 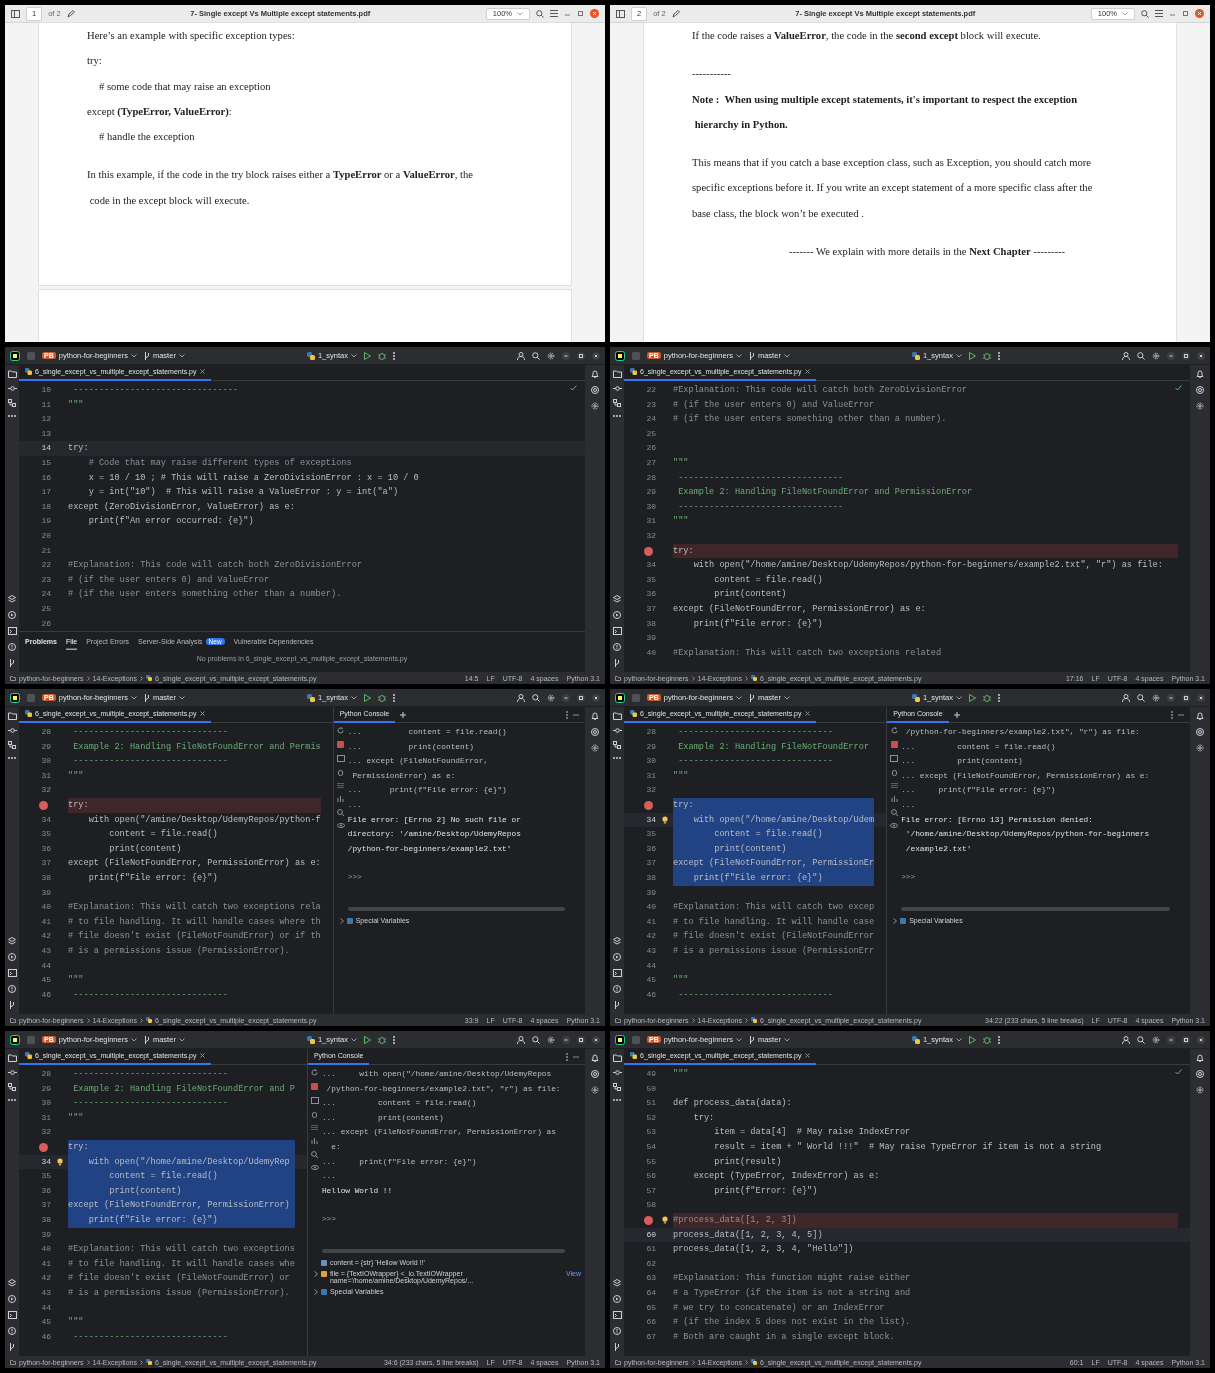 I want to click on stop-icon, so click(x=894, y=744).